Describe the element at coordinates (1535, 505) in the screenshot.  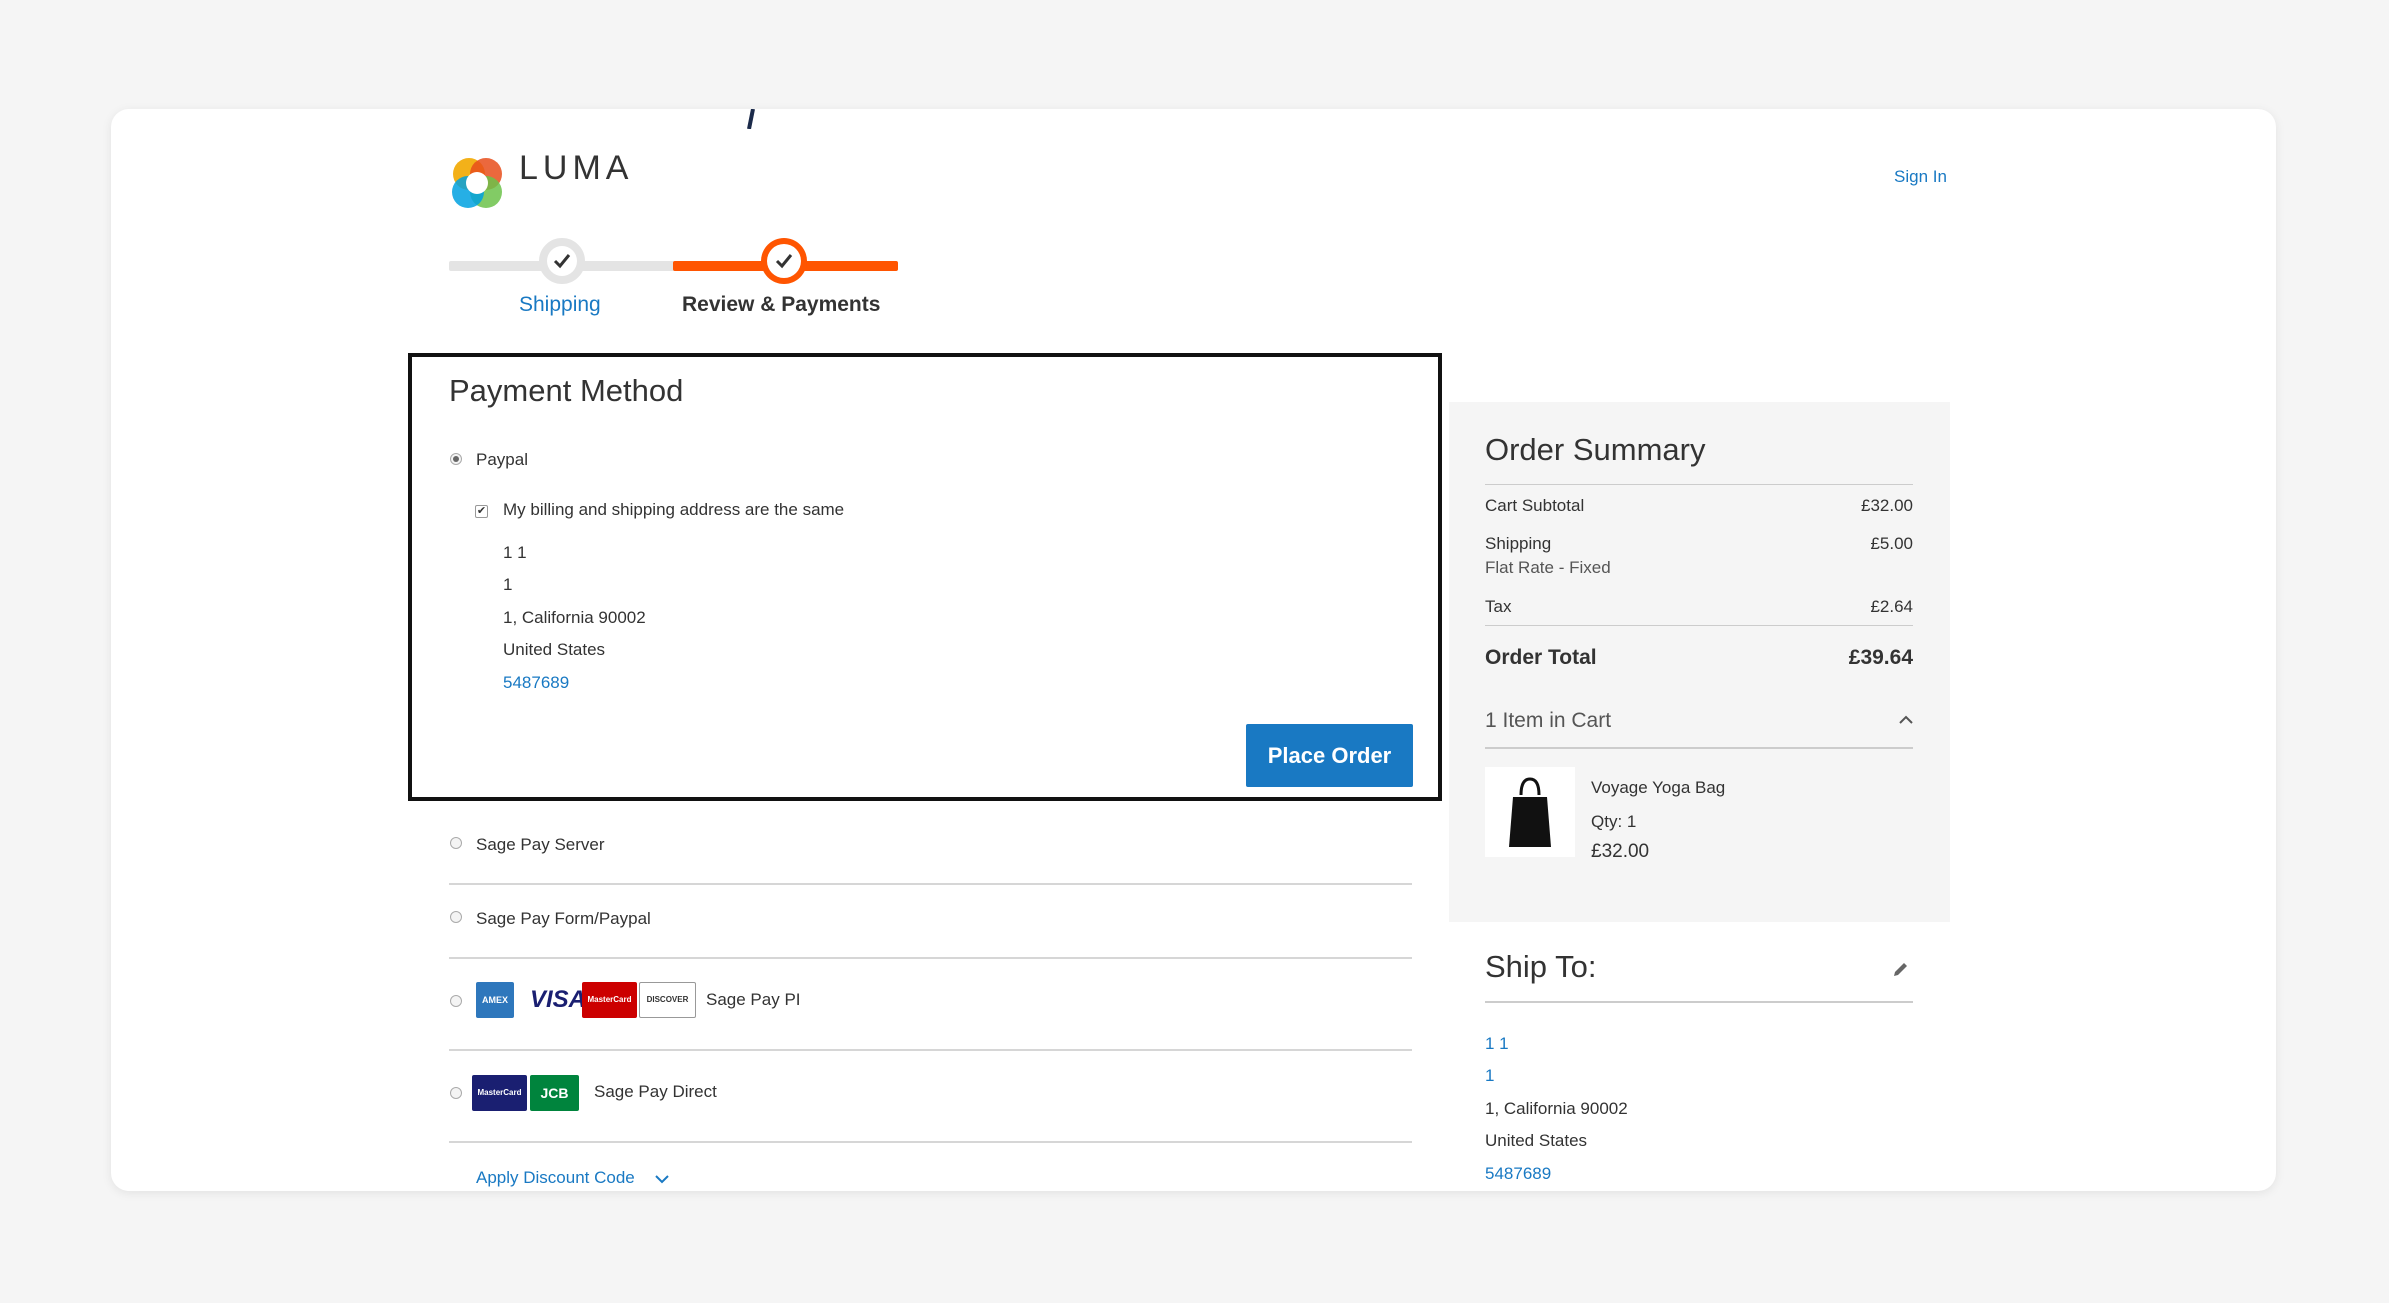
I see `cart-subtotal-label: Cart Subtotal` at that location.